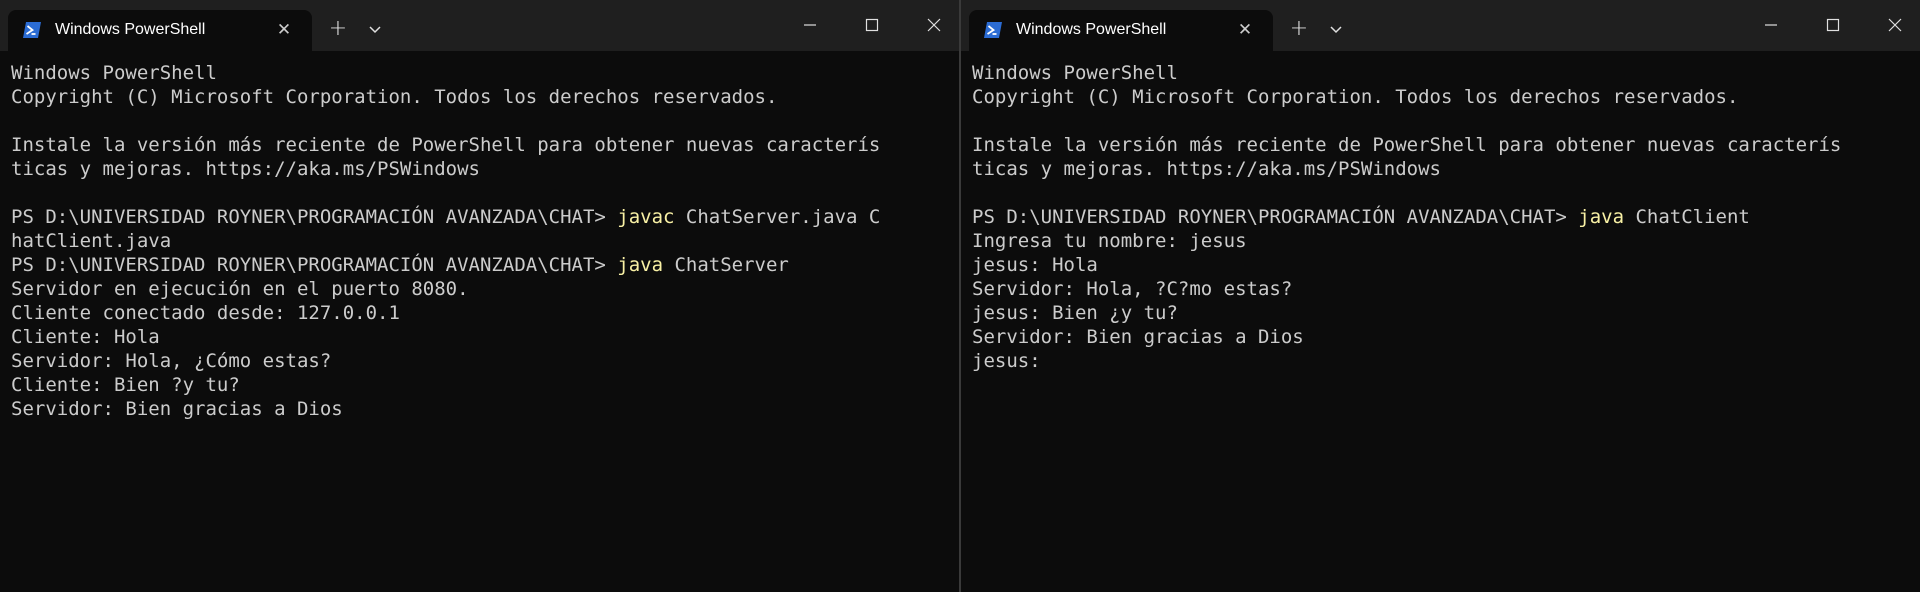  Describe the element at coordinates (85, 337) in the screenshot. I see `terminal-text: Cliente: Hola` at that location.